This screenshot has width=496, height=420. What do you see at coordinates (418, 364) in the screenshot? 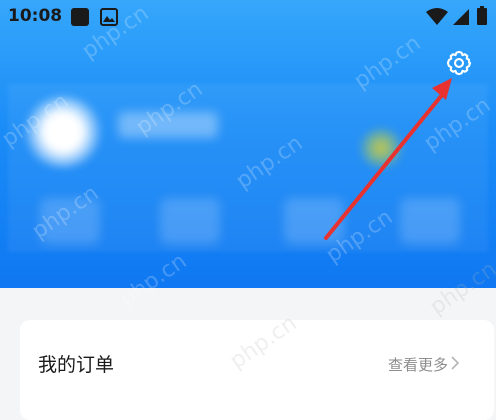
I see `view-more-link: 查看更多` at bounding box center [418, 364].